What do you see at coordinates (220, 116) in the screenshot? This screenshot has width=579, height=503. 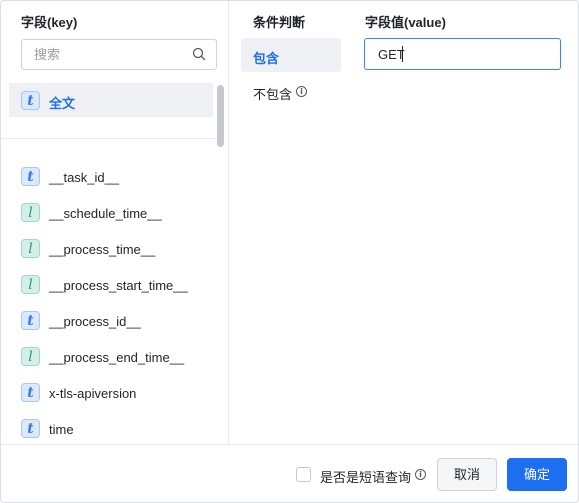 I see `field-list-scrollbar-thumb` at bounding box center [220, 116].